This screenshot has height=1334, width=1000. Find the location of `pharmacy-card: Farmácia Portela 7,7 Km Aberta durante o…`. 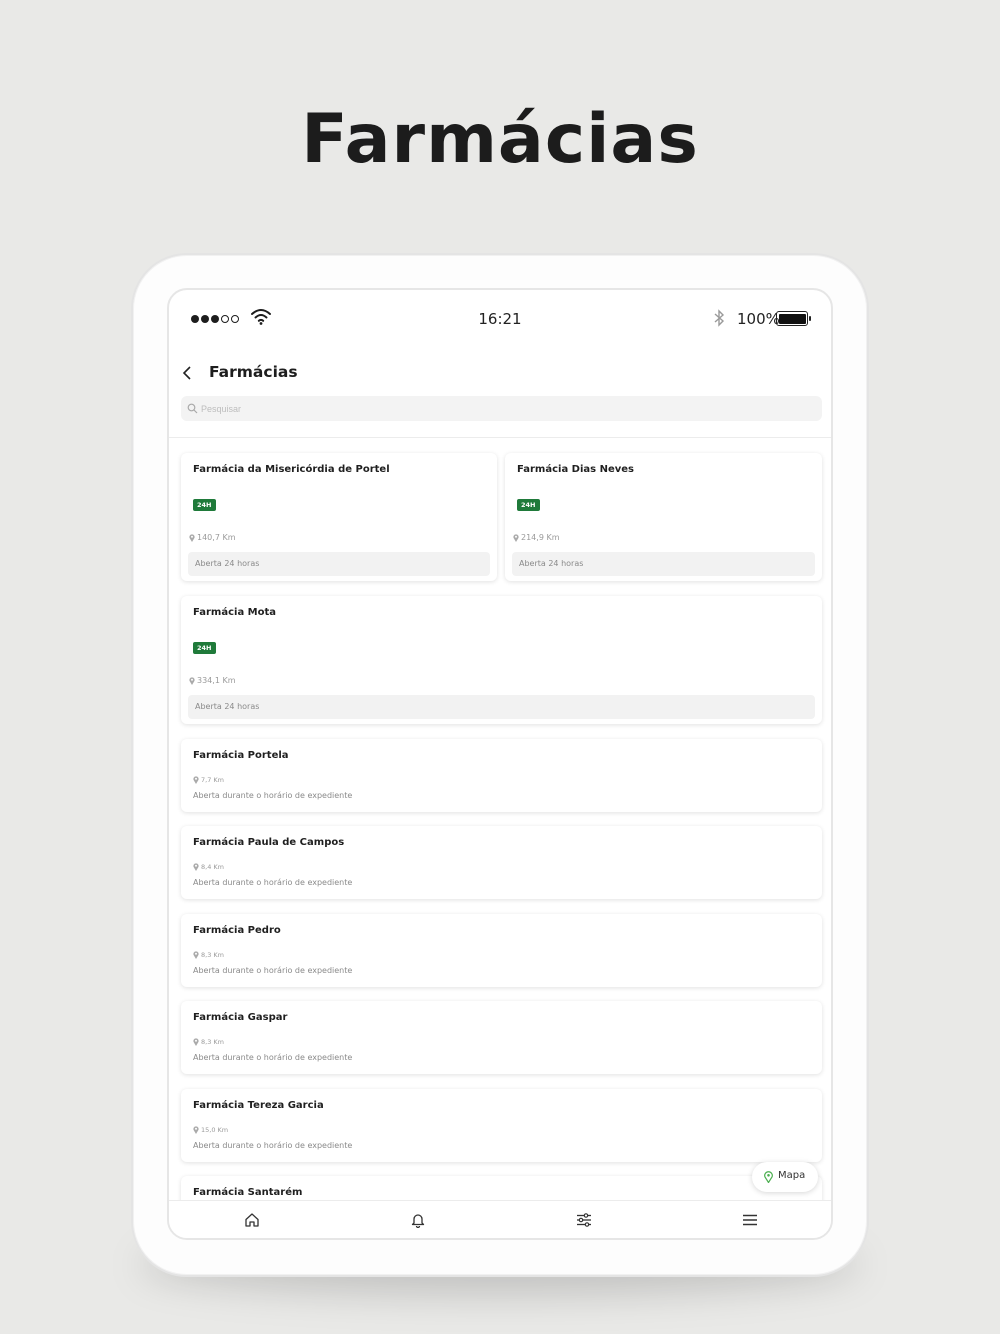

pharmacy-card: Farmácia Portela 7,7 Km Aberta durante o… is located at coordinates (501, 775).